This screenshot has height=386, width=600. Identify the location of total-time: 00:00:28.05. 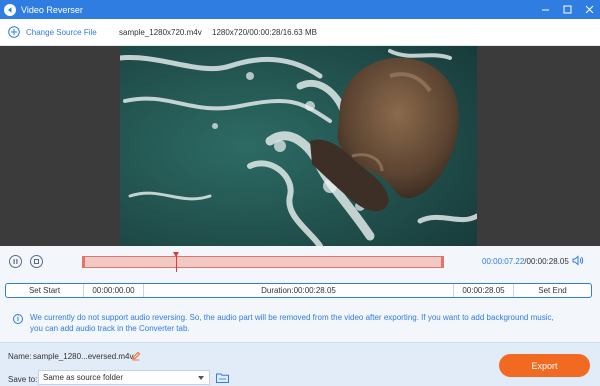
(547, 261).